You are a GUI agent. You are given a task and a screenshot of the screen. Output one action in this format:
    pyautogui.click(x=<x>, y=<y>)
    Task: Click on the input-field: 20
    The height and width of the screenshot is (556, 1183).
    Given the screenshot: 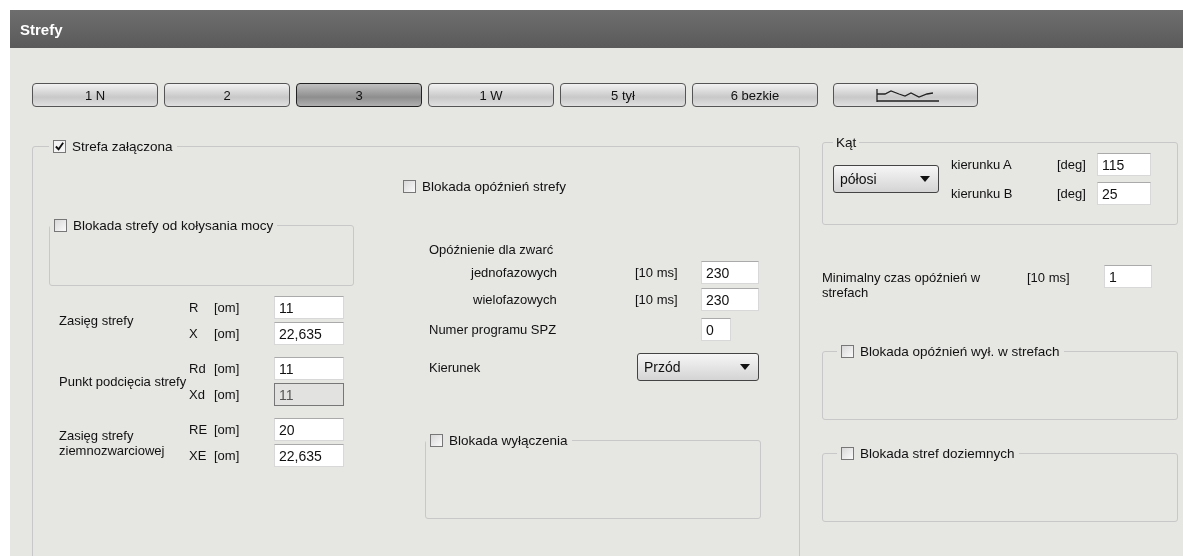 What is the action you would take?
    pyautogui.click(x=309, y=429)
    